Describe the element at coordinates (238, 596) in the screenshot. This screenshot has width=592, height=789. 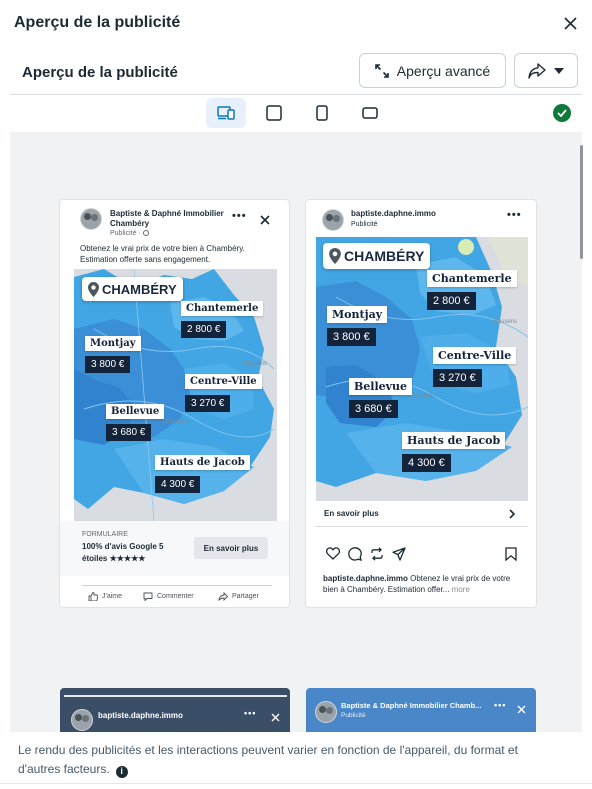
I see `share-post-button: Partager` at that location.